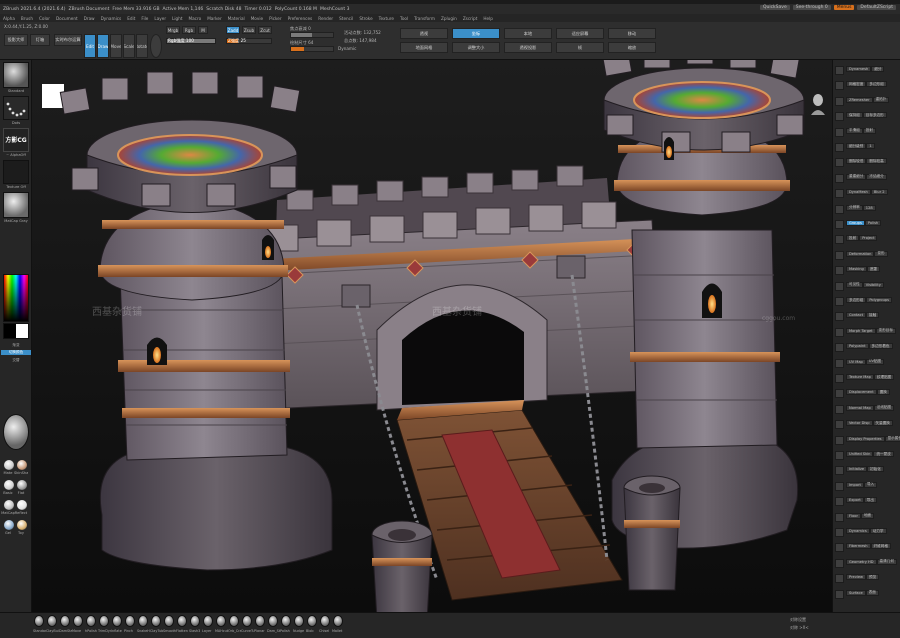 This screenshot has height=638, width=900. What do you see at coordinates (859, 99) in the screenshot?
I see `tool-item-label: ZRemesher` at bounding box center [859, 99].